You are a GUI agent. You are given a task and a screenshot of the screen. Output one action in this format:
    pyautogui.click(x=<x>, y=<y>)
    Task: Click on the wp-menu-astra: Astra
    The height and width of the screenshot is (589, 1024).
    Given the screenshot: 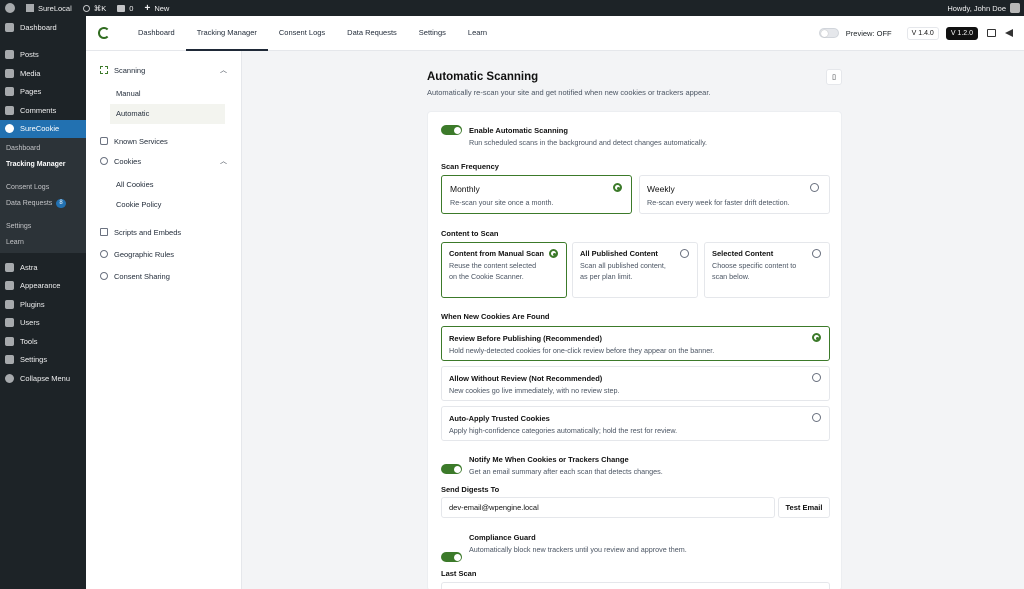 What is the action you would take?
    pyautogui.click(x=43, y=267)
    